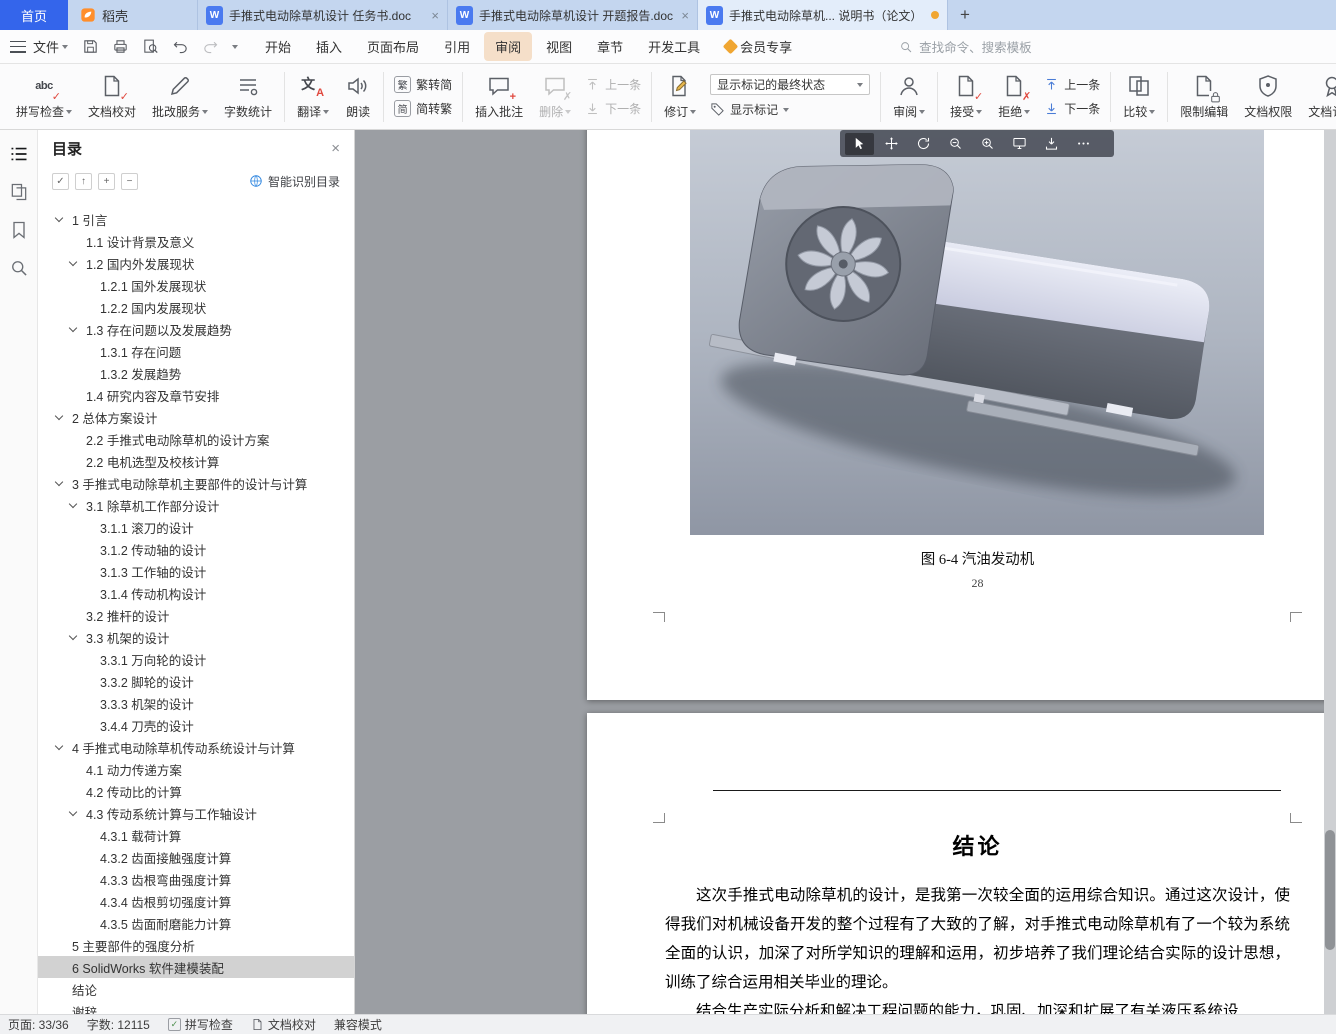 The width and height of the screenshot is (1336, 1034). Describe the element at coordinates (923, 144) in the screenshot. I see `rotate-tool-button` at that location.